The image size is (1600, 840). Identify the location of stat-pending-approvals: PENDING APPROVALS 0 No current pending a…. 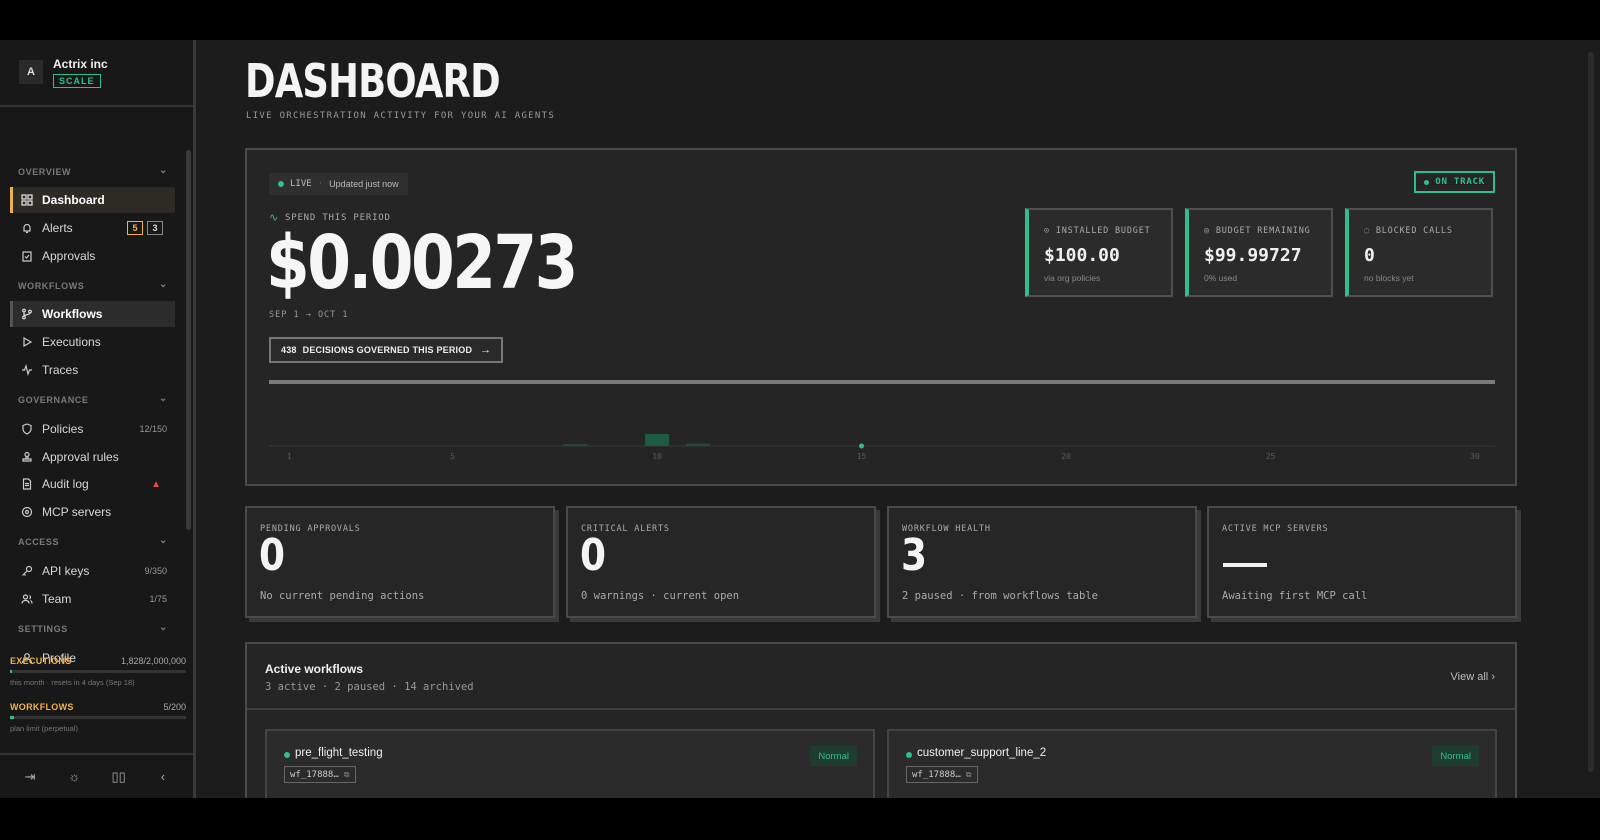
(400, 562).